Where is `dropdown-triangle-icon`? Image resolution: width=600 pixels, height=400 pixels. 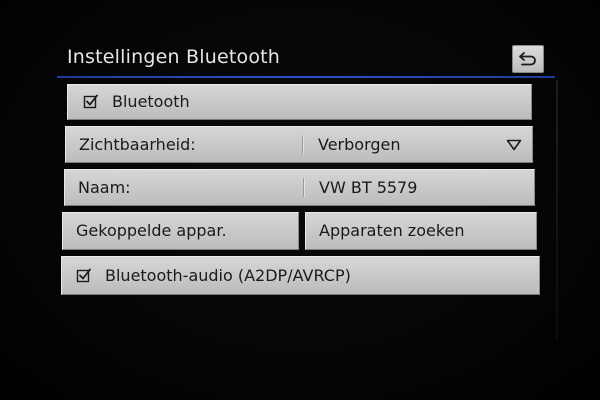
dropdown-triangle-icon is located at coordinates (514, 144).